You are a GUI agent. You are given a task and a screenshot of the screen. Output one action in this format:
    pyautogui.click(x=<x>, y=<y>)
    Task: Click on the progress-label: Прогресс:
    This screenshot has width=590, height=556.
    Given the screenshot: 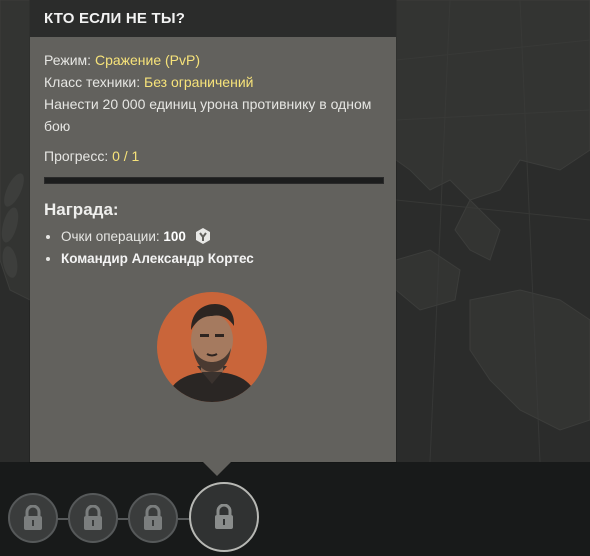 What is the action you would take?
    pyautogui.click(x=76, y=156)
    